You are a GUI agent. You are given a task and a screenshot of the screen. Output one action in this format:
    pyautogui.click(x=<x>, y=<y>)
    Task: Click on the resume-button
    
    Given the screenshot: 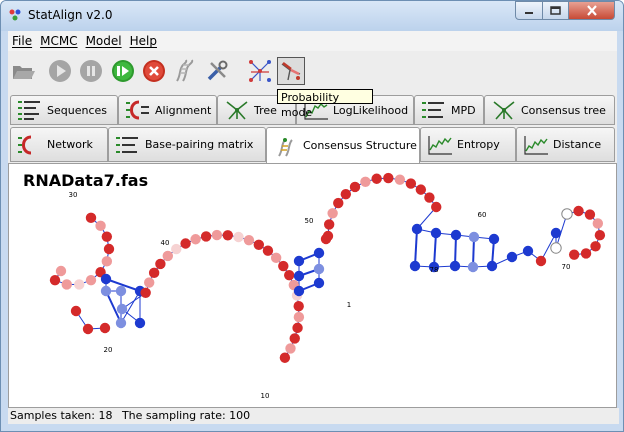 What is the action you would take?
    pyautogui.click(x=123, y=71)
    